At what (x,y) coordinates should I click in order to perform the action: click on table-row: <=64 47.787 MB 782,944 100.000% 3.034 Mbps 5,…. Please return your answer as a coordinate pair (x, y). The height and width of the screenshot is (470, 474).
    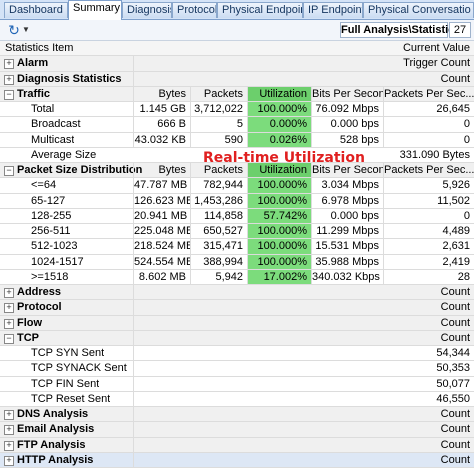
    Looking at the image, I should click on (237, 186).